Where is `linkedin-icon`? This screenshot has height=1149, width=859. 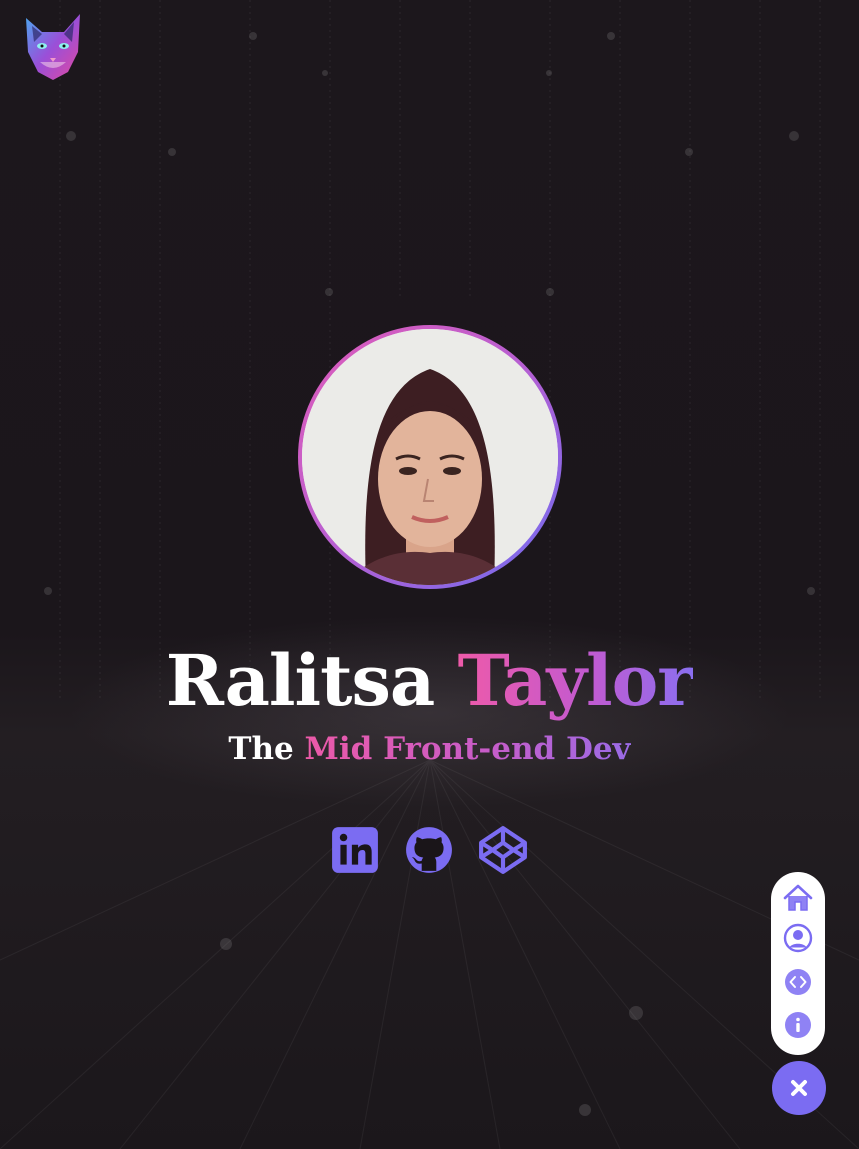
linkedin-icon is located at coordinates (355, 850).